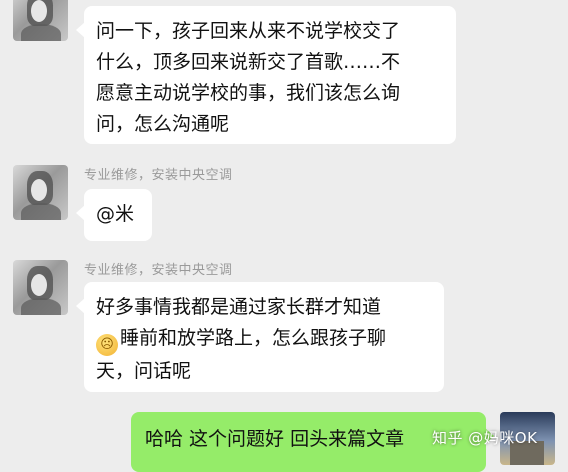 This screenshot has height=472, width=568. I want to click on message-text-line: 什么，顶多回来说新交了首歌……不, so click(248, 62).